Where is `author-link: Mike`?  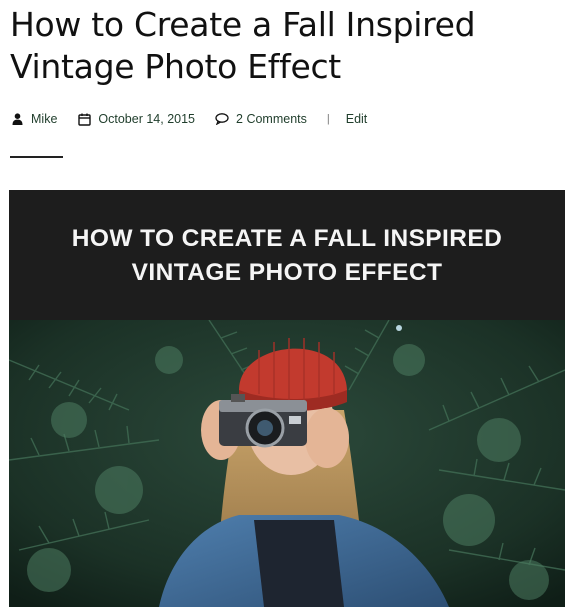
author-link: Mike is located at coordinates (44, 119).